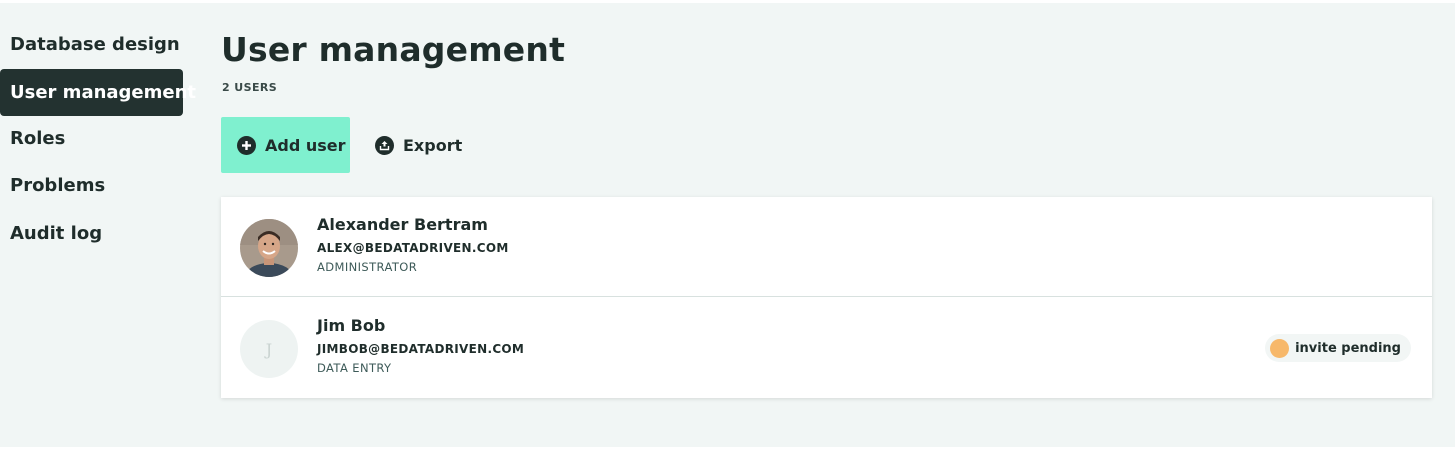 This screenshot has height=450, width=1455. I want to click on avatar-photo, so click(269, 248).